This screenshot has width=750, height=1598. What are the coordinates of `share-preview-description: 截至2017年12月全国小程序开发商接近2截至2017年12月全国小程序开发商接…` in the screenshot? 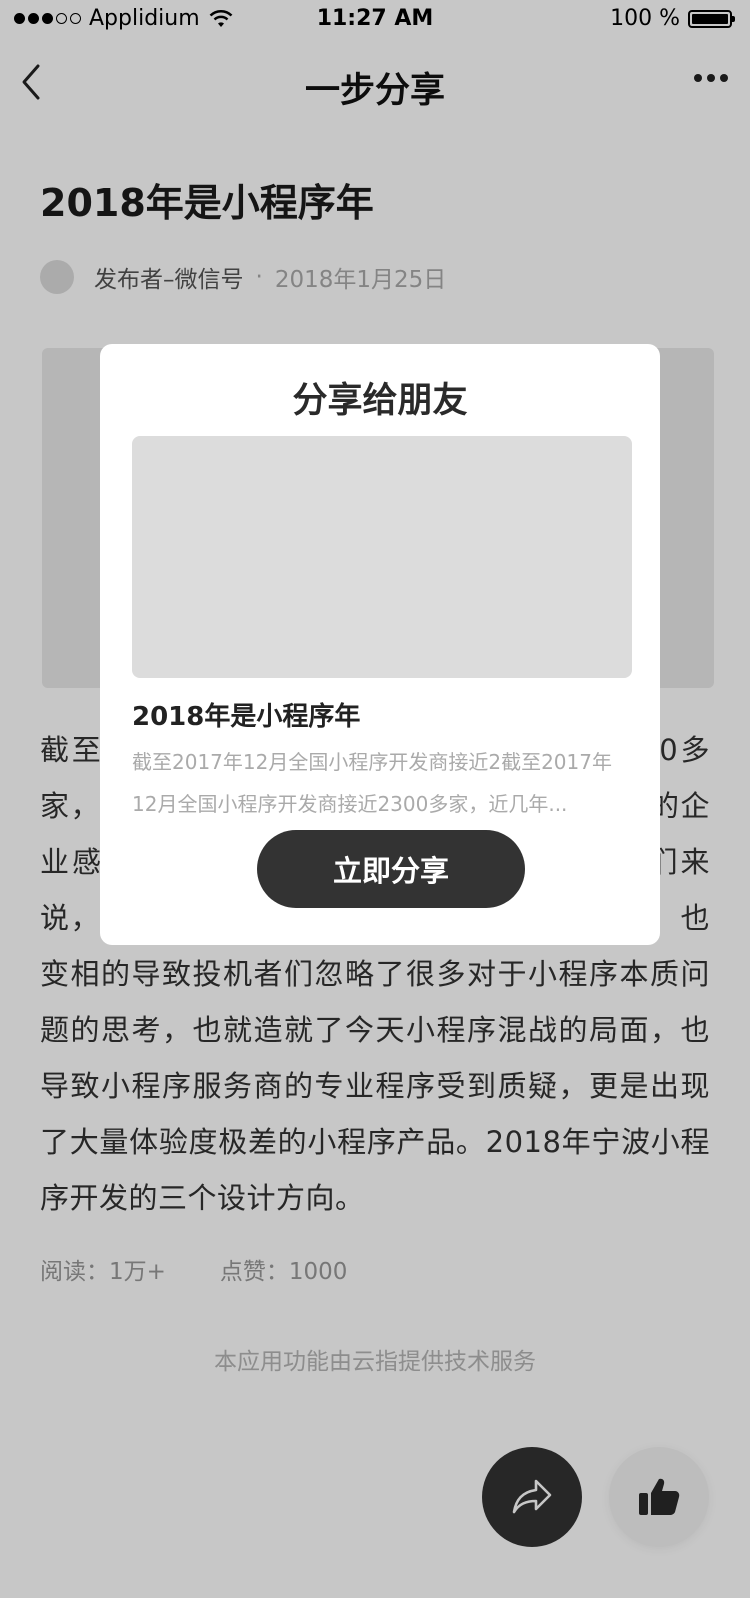 It's located at (372, 783).